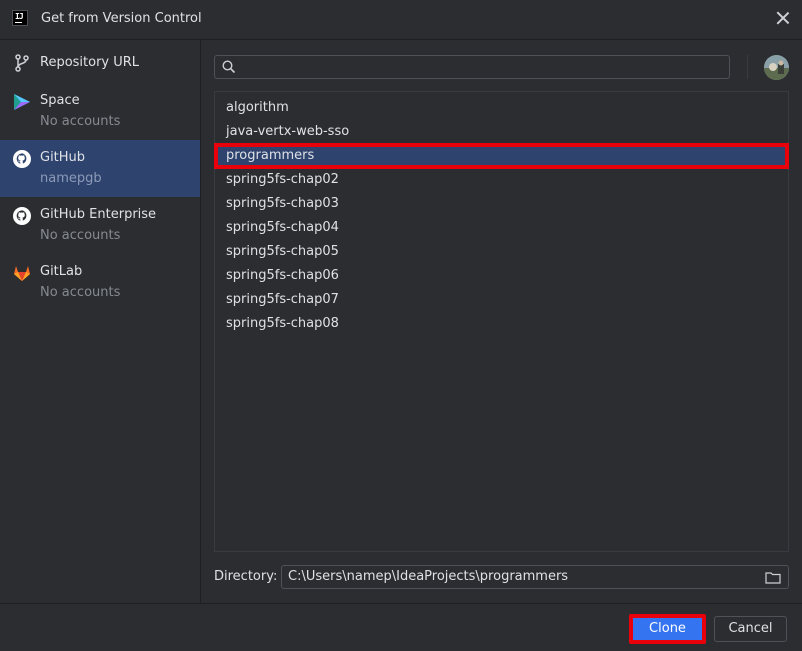  What do you see at coordinates (773, 577) in the screenshot?
I see `folder-icon` at bounding box center [773, 577].